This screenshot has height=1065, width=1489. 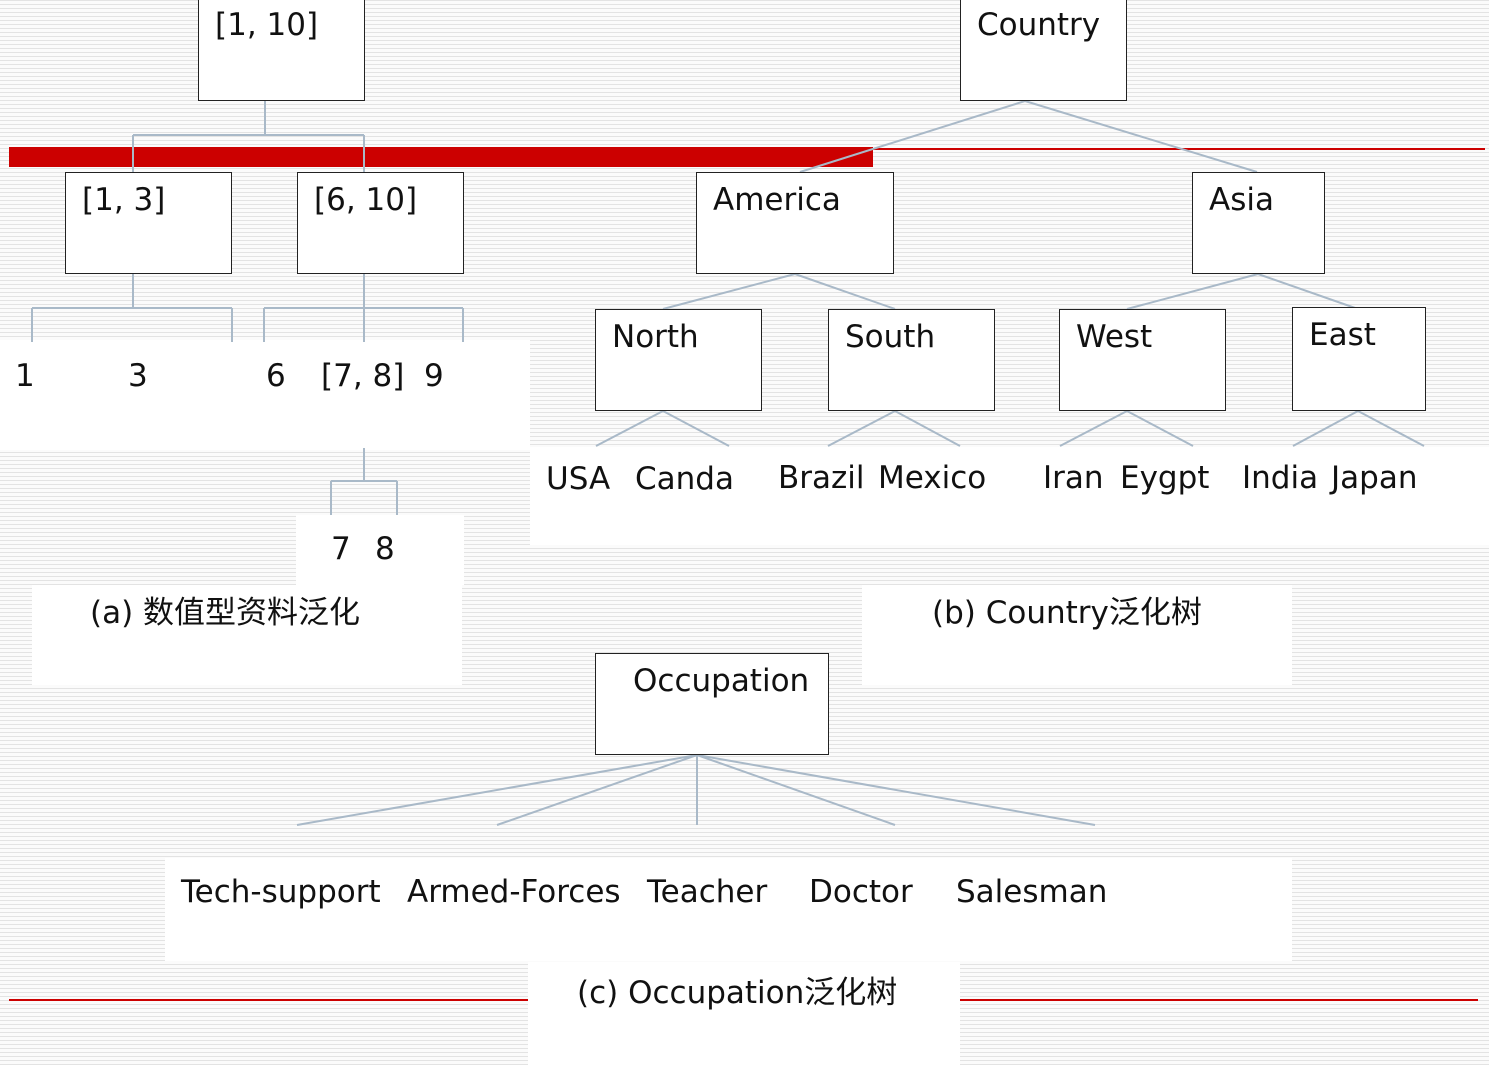 What do you see at coordinates (1258, 223) in the screenshot?
I see `node-asia: Asia` at bounding box center [1258, 223].